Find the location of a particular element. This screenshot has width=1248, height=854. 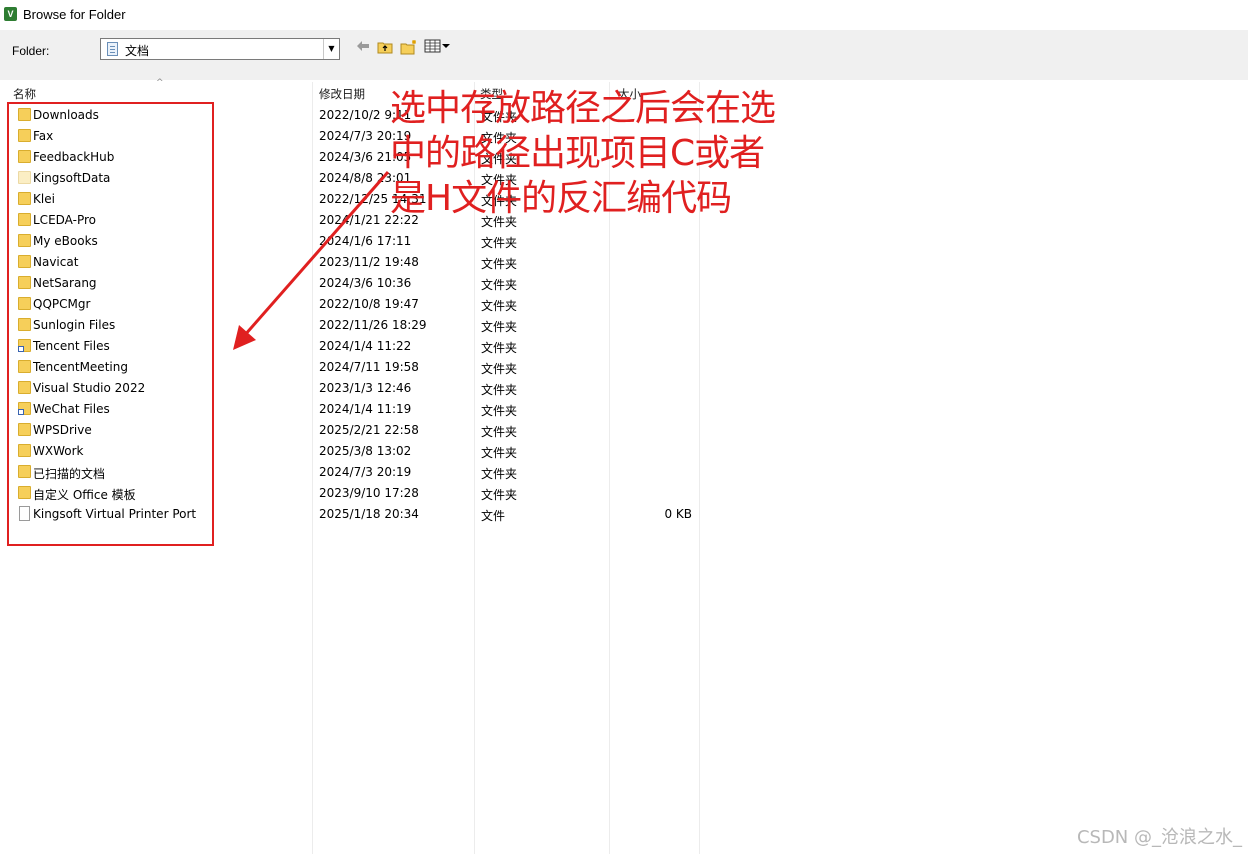

file-row: NetSarang 2024/3/6 10:36 文件夹 is located at coordinates (350, 283).